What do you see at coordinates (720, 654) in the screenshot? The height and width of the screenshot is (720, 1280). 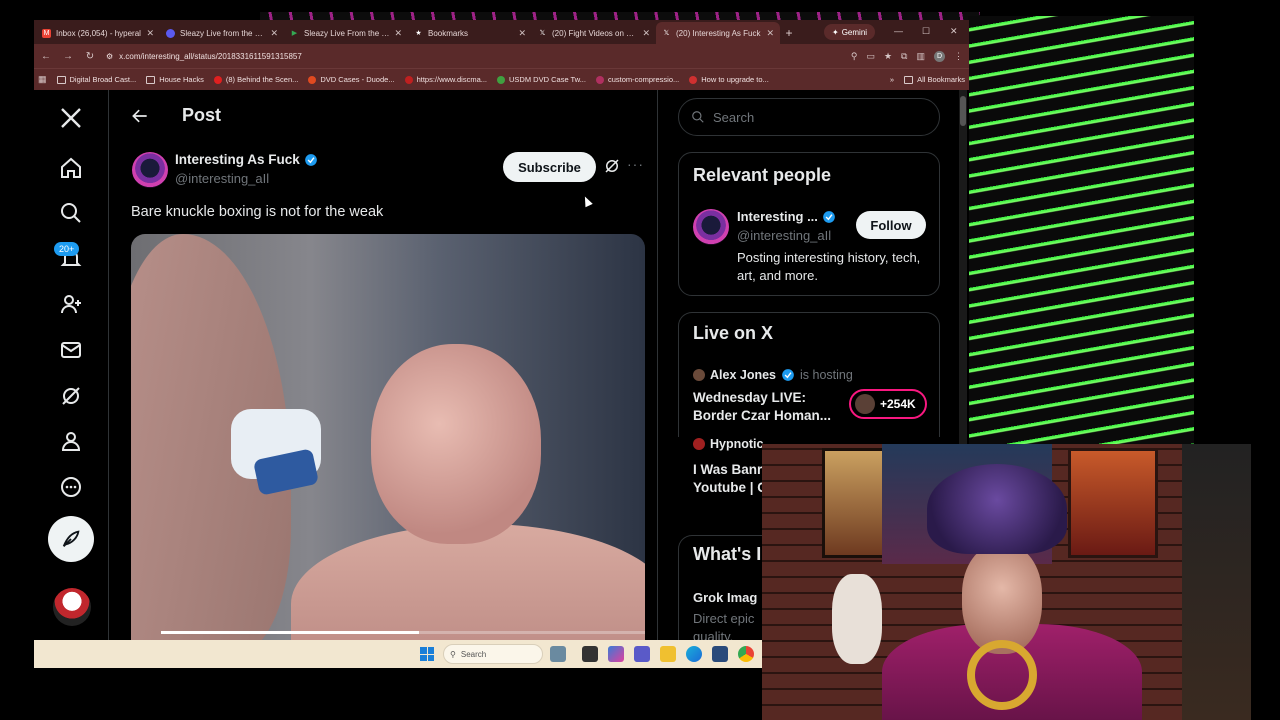 I see `store-icon` at bounding box center [720, 654].